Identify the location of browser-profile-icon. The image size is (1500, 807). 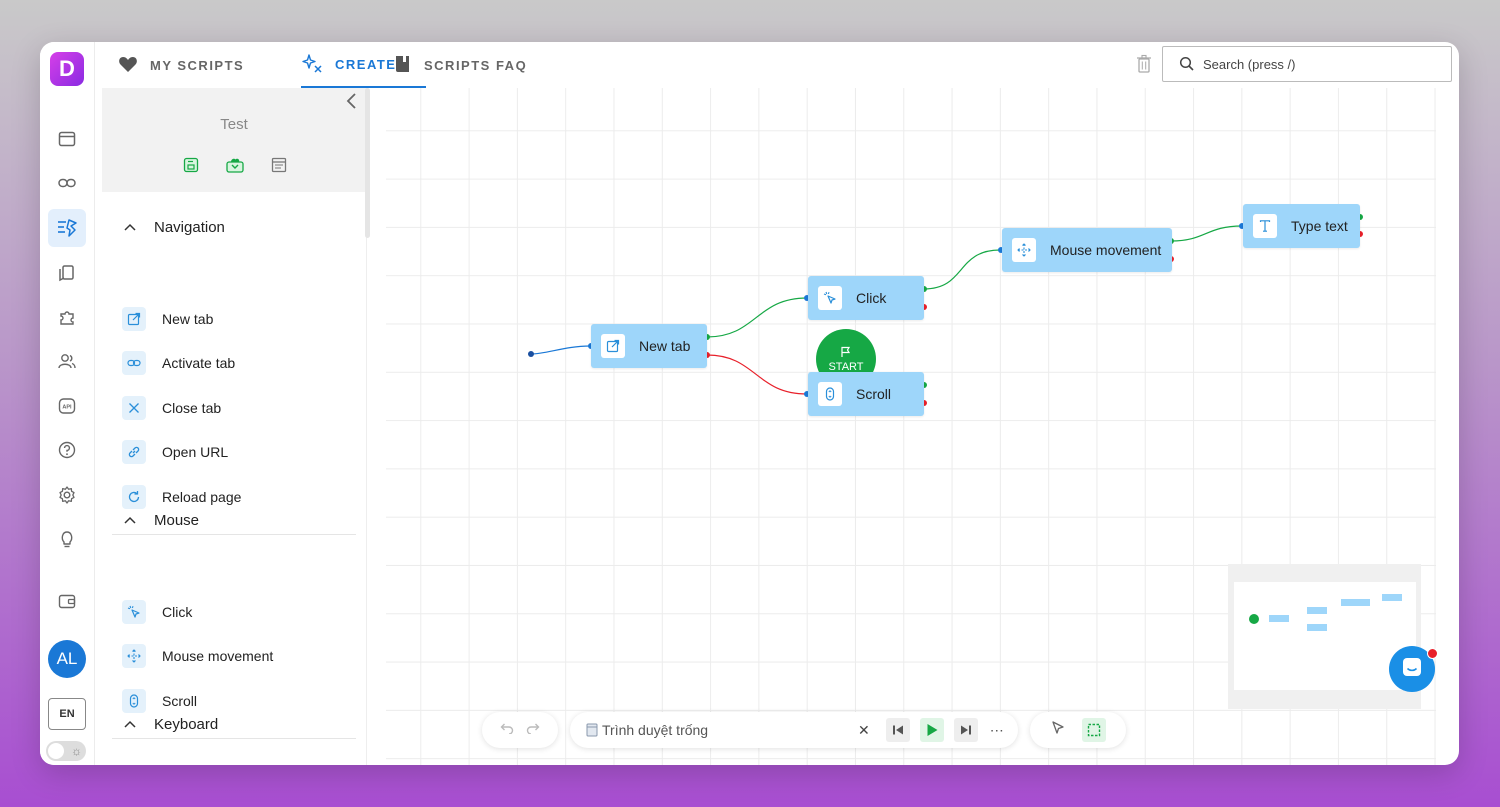
(592, 730).